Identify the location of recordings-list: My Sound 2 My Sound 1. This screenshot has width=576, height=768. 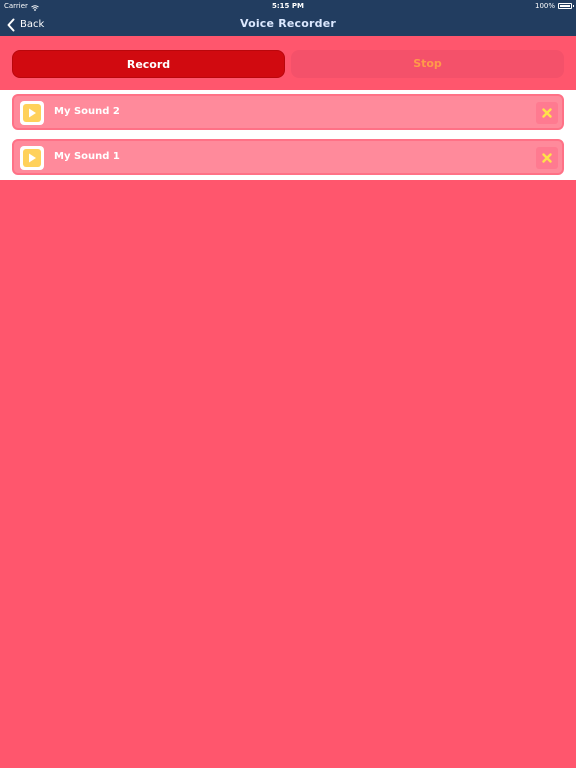
(288, 135).